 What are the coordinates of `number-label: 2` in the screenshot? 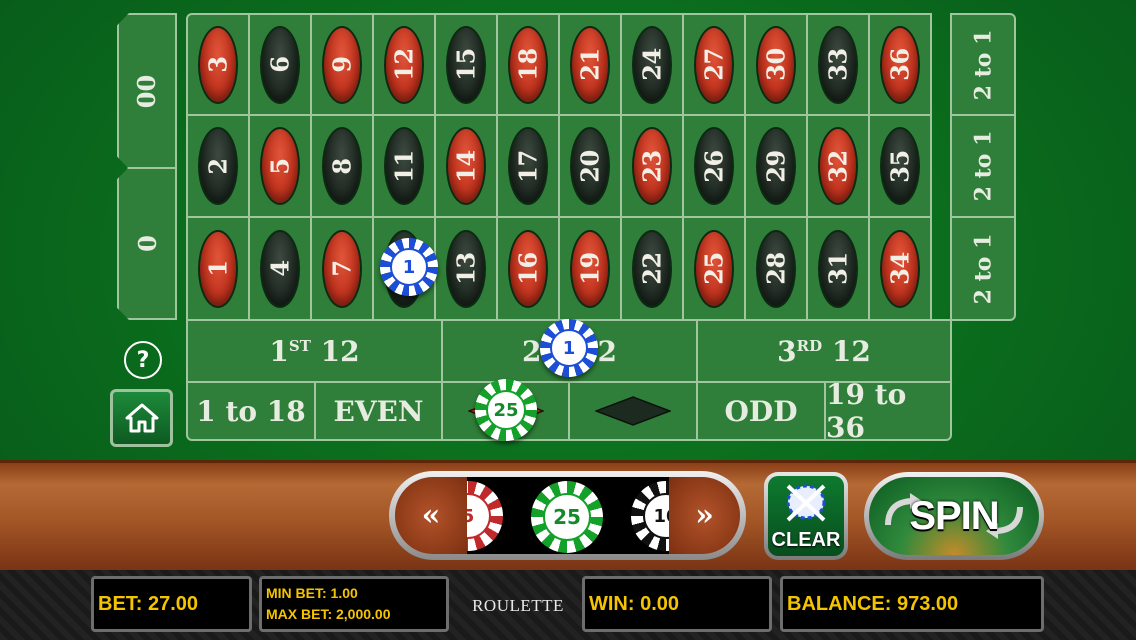 It's located at (218, 166).